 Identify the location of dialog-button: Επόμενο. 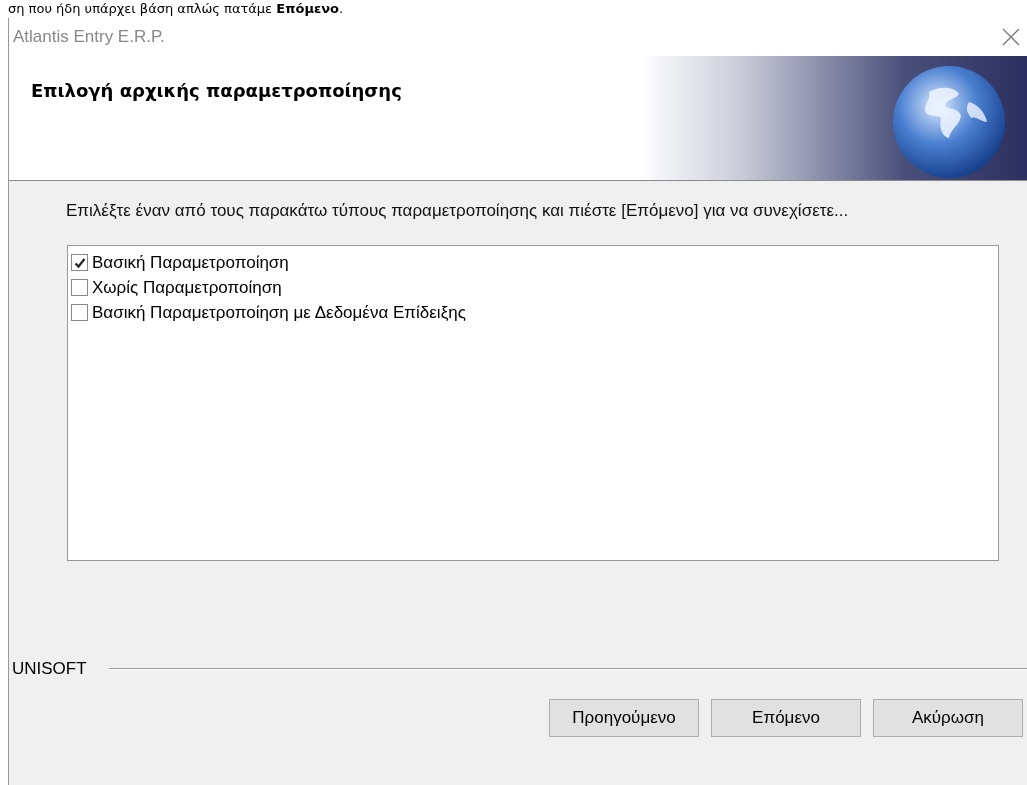
(786, 718).